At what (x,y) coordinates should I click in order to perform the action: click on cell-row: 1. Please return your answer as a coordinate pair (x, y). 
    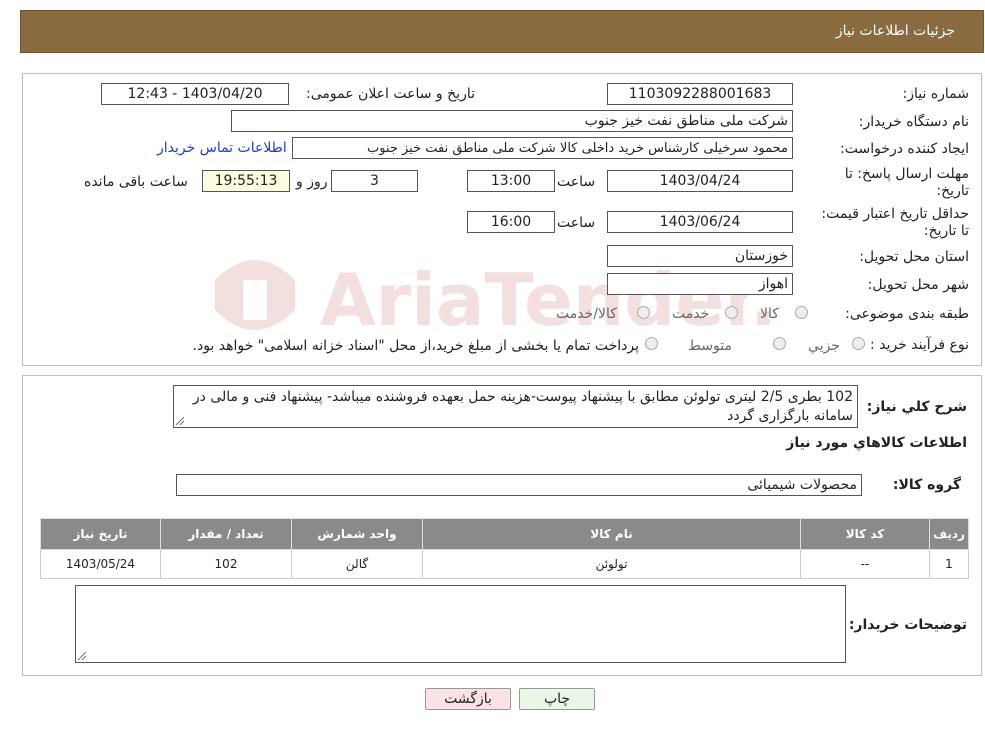
    Looking at the image, I should click on (949, 564).